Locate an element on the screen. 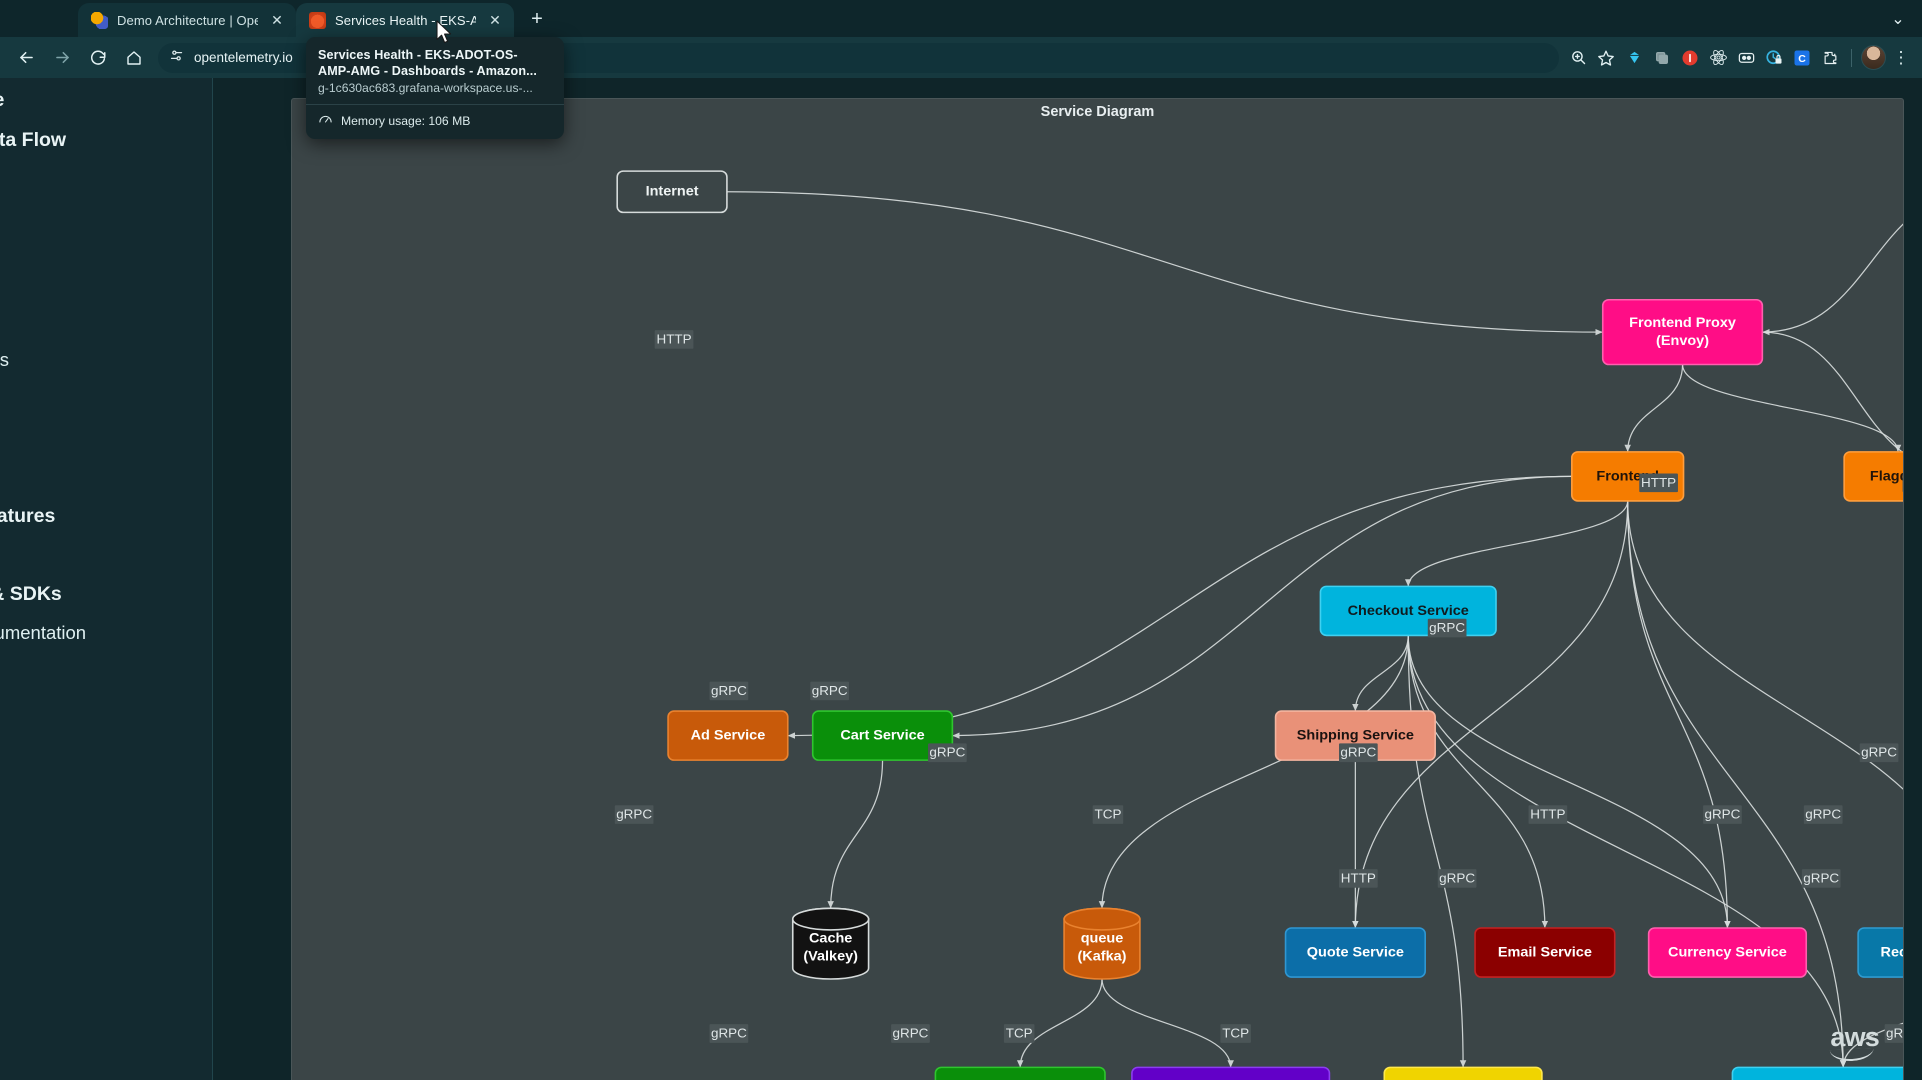  zoom-in-icon is located at coordinates (1578, 58).